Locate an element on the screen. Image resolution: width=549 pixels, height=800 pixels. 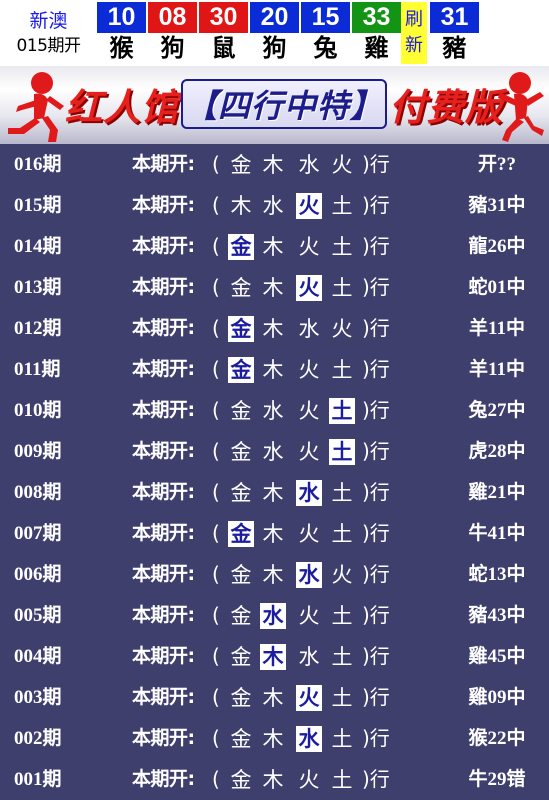
row-result: 猴22中 is located at coordinates (497, 738).